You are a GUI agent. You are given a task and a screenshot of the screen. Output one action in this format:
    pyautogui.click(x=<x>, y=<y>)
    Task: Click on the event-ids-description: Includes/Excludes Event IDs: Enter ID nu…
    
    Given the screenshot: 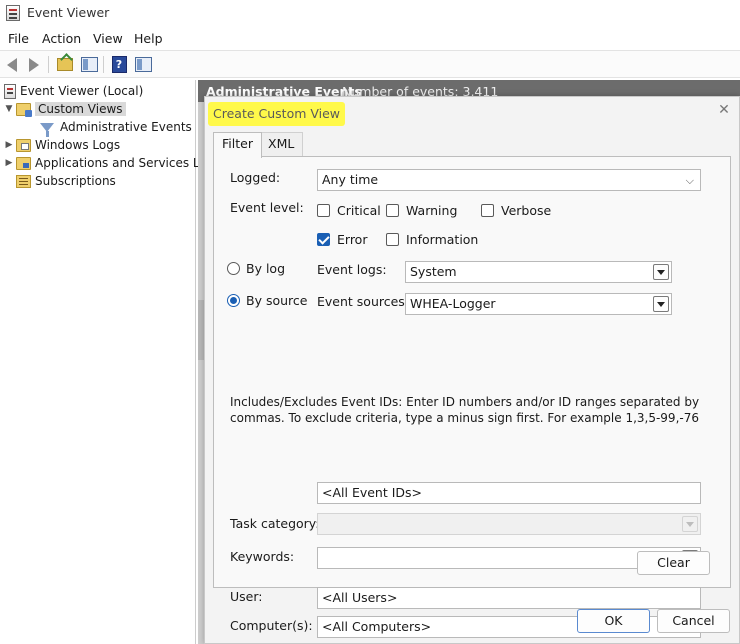 What is the action you would take?
    pyautogui.click(x=465, y=410)
    